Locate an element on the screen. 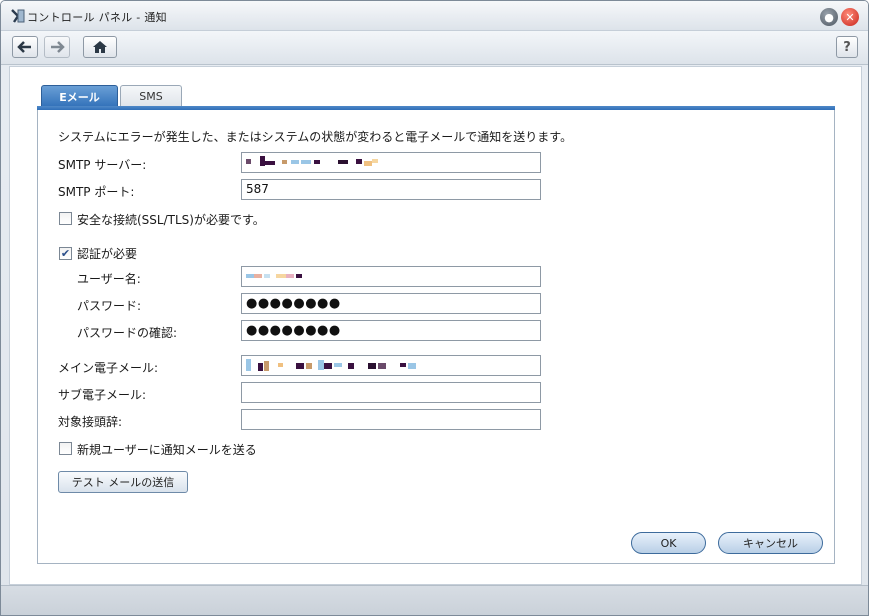 This screenshot has height=616, width=869. home-button is located at coordinates (100, 47).